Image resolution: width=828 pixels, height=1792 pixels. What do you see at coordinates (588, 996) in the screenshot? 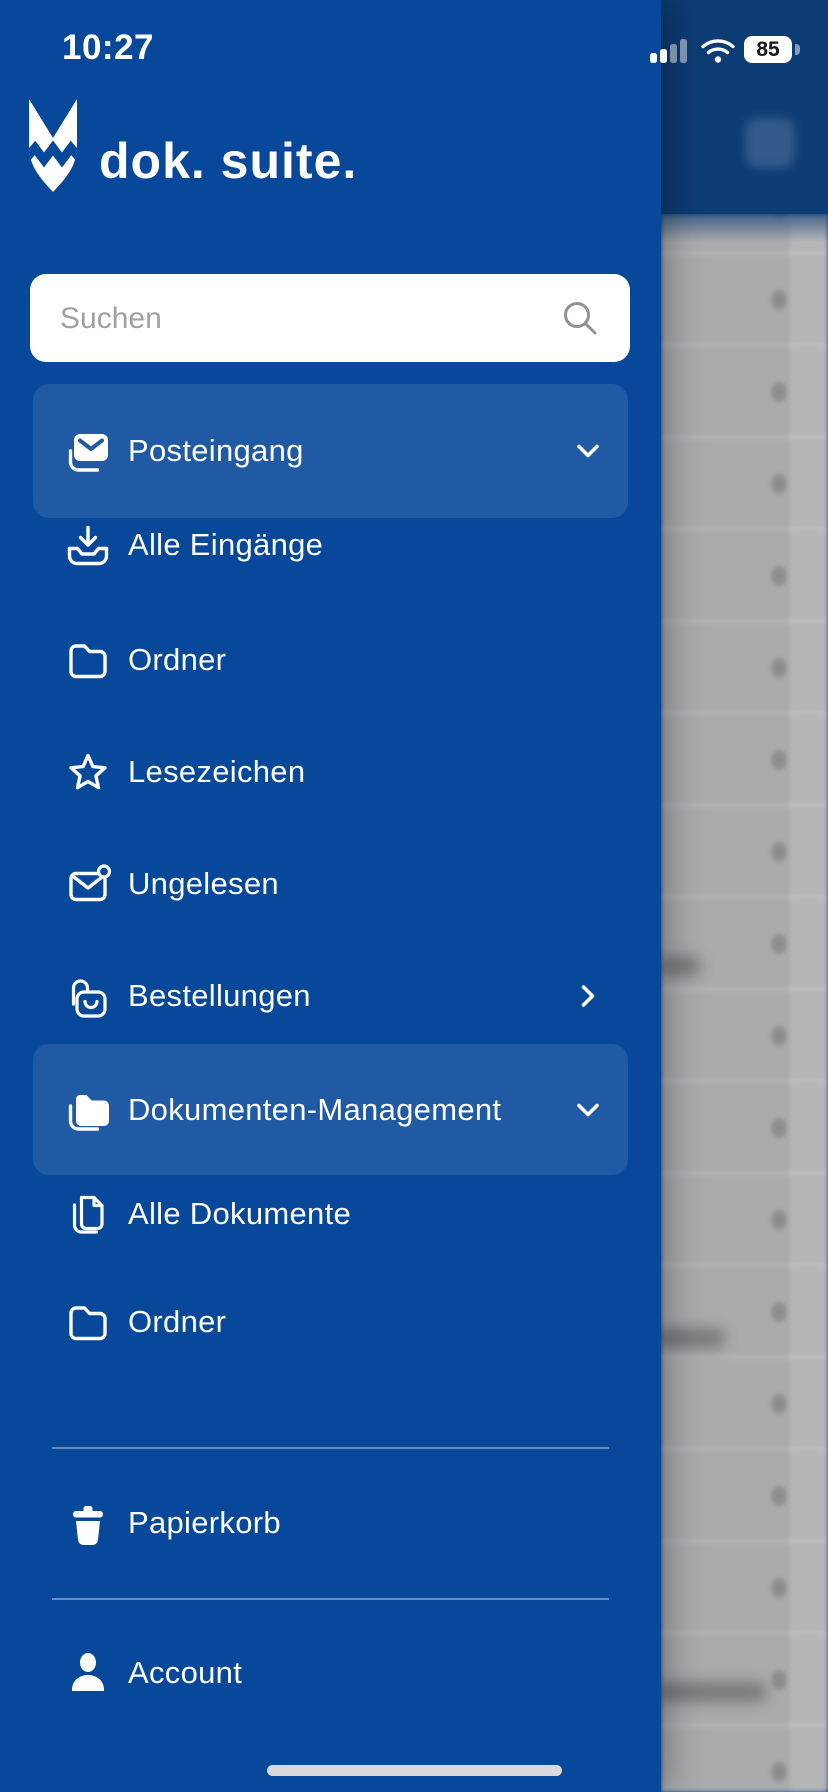
I see `chevron-right-icon` at bounding box center [588, 996].